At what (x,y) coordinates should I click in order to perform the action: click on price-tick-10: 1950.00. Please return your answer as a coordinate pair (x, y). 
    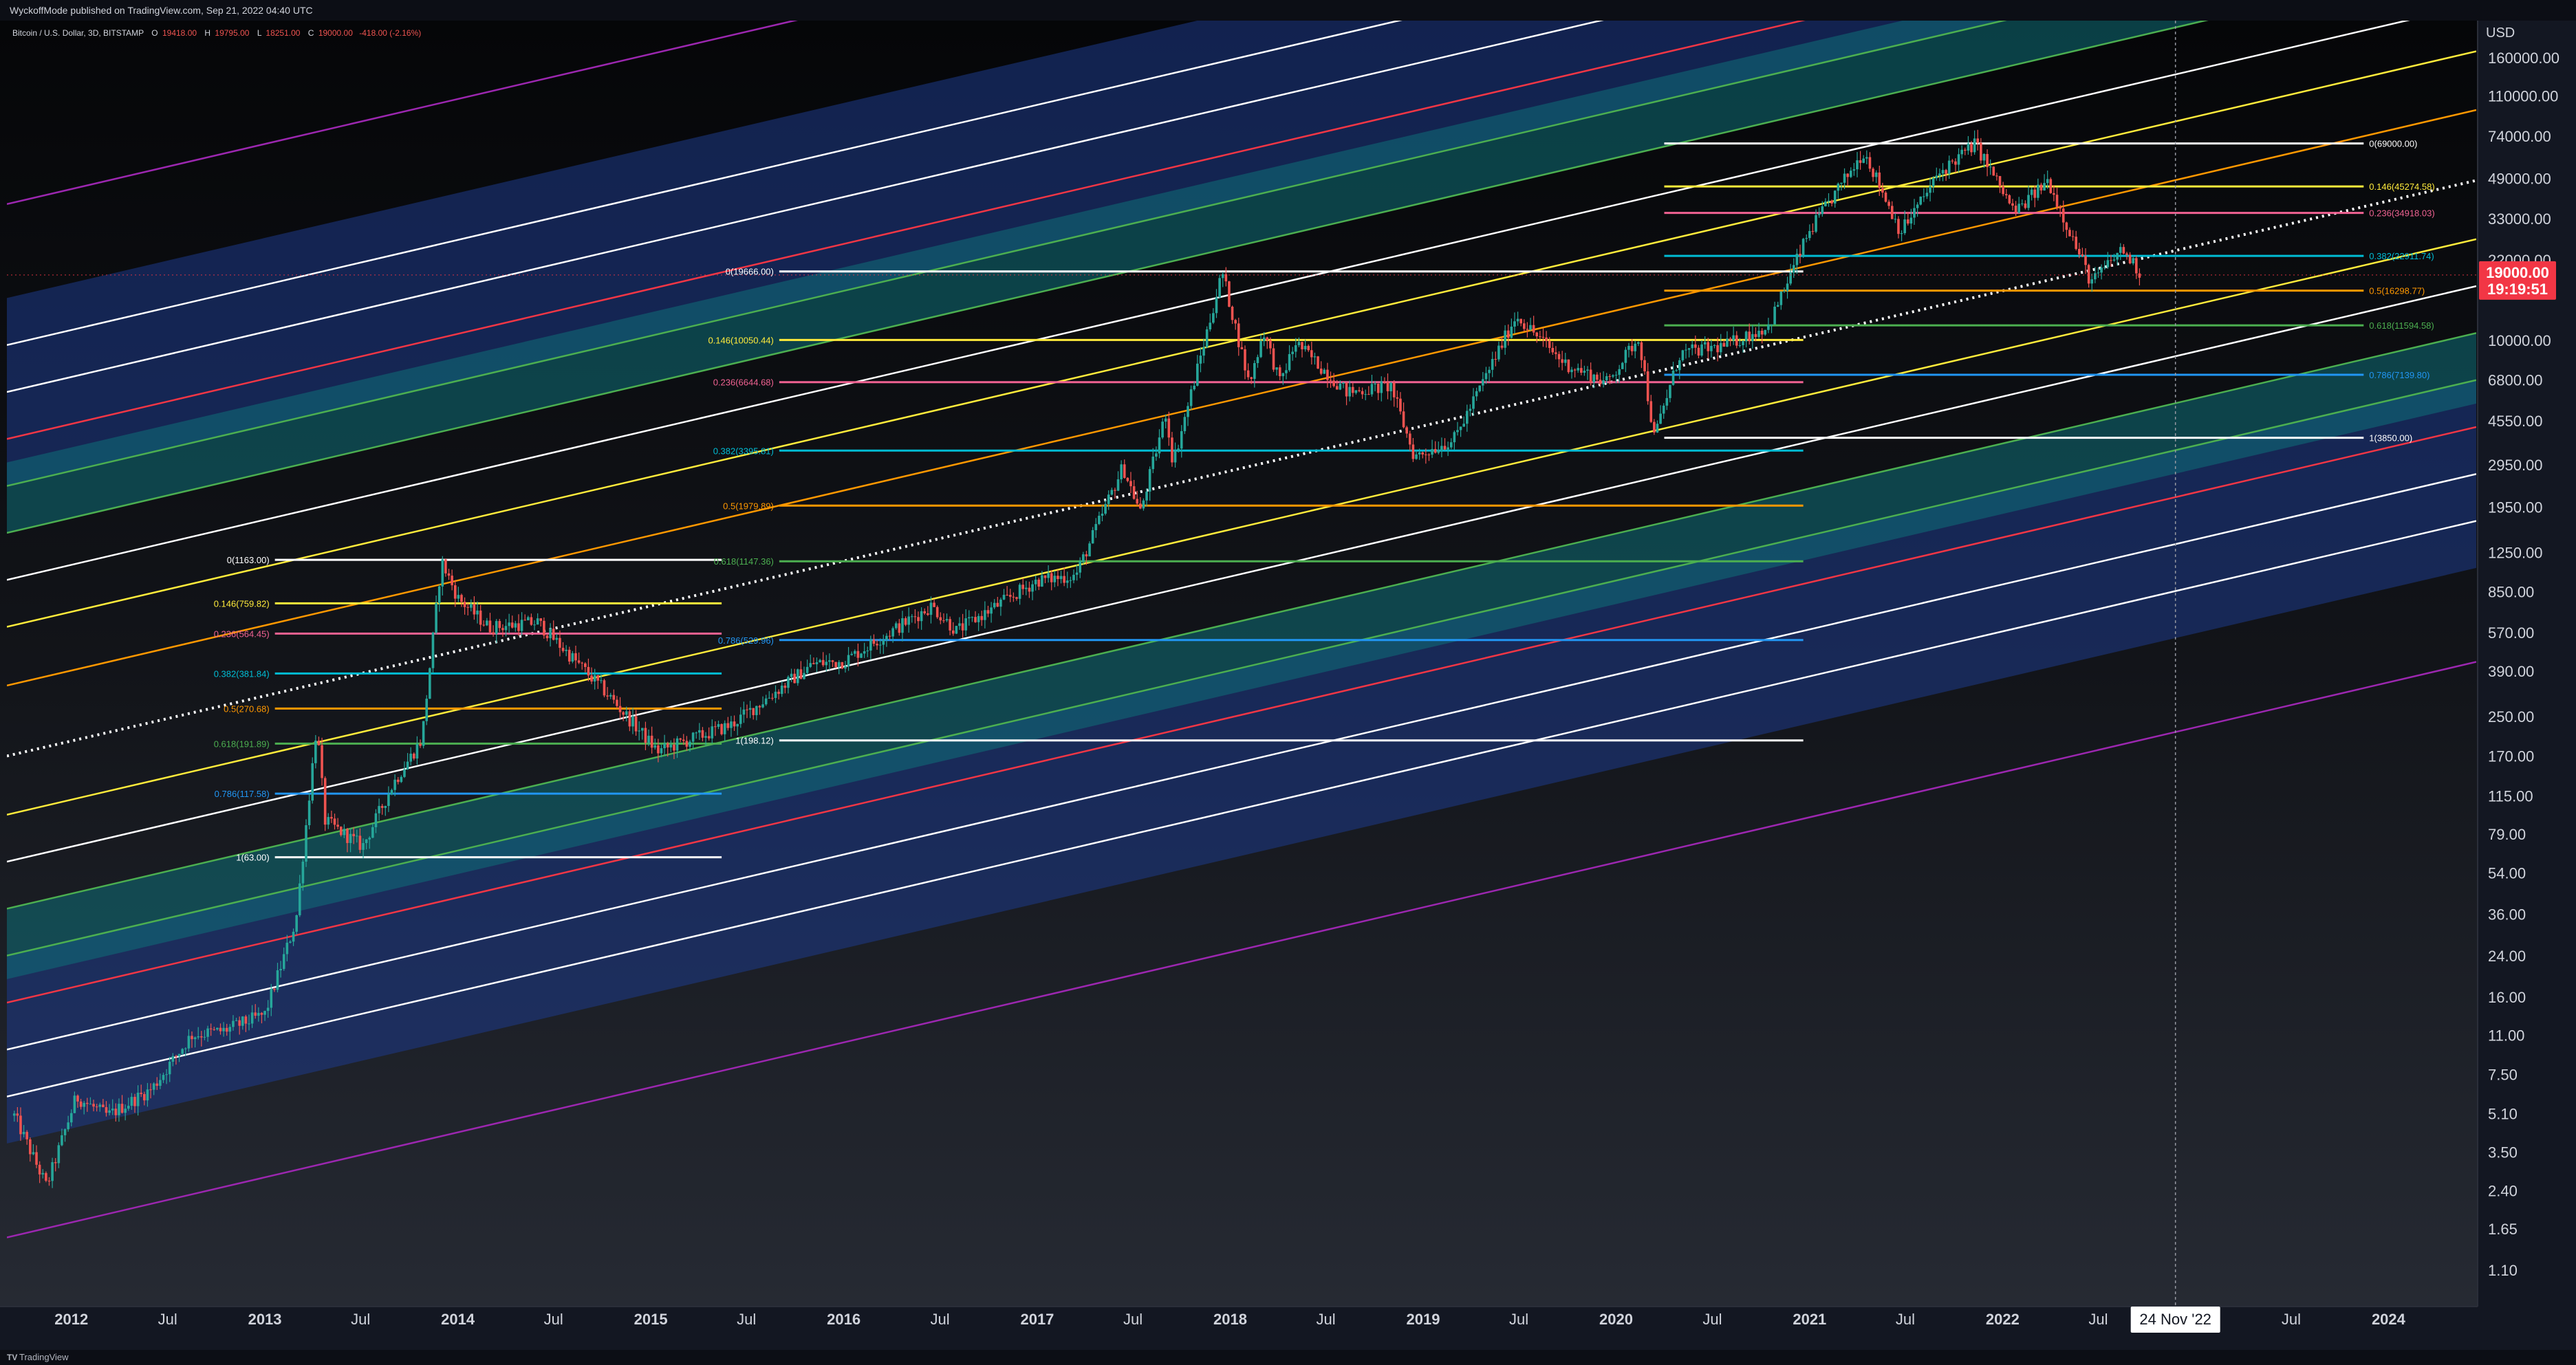
    Looking at the image, I should click on (2515, 507).